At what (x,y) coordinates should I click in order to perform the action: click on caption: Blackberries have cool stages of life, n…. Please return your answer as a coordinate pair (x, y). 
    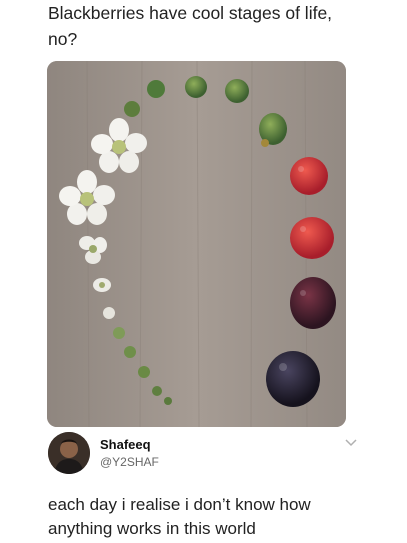
    Looking at the image, I should click on (218, 26).